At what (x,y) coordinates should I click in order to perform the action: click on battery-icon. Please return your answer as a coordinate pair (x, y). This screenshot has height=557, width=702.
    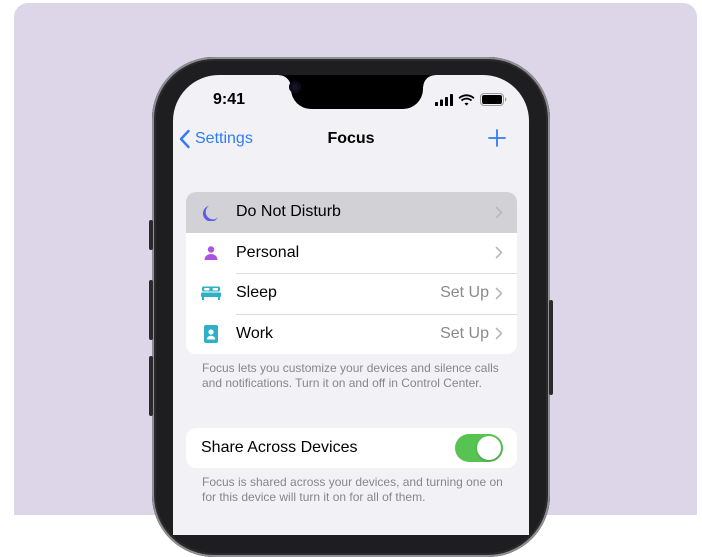
    Looking at the image, I should click on (493, 99).